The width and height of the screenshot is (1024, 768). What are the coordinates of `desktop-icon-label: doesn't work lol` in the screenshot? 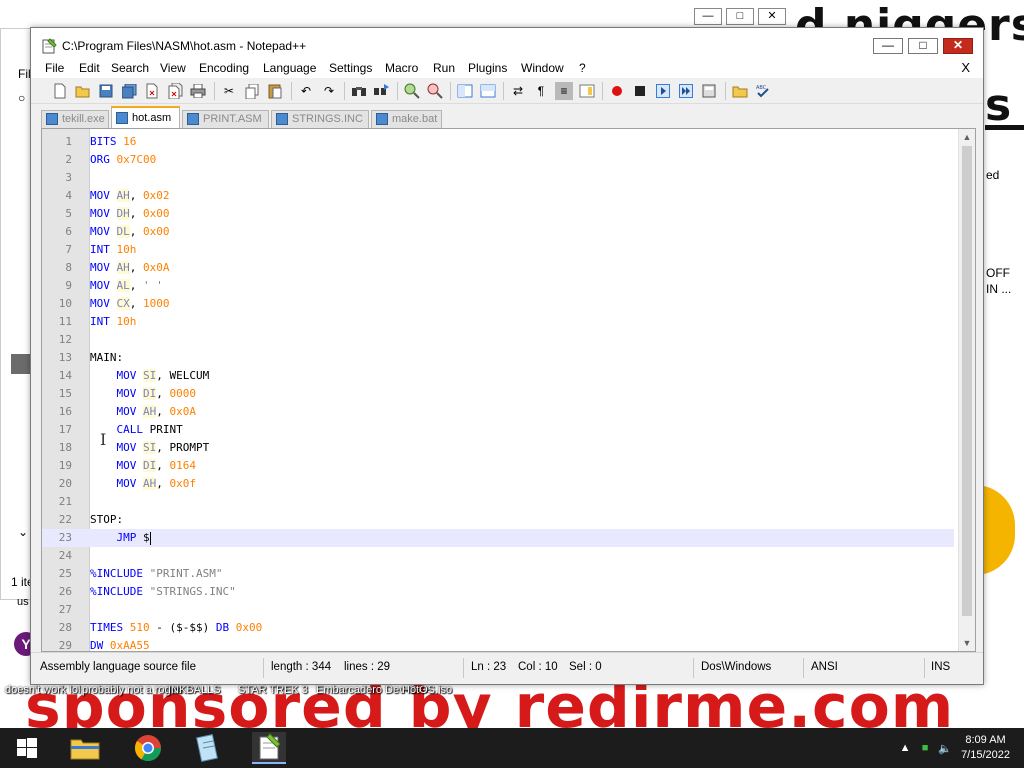 It's located at (42, 690).